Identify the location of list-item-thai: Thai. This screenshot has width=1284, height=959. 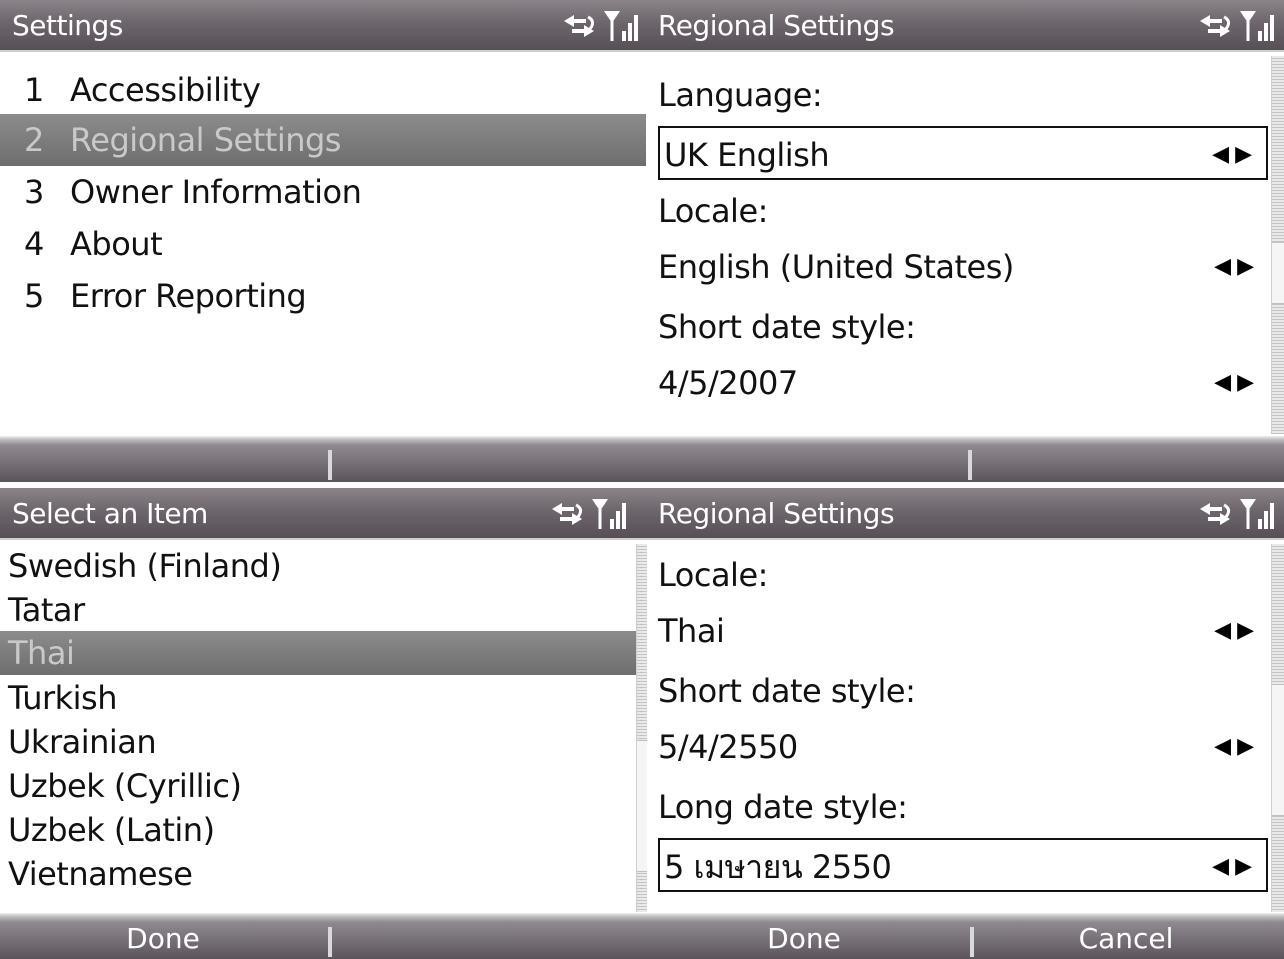
(318, 653).